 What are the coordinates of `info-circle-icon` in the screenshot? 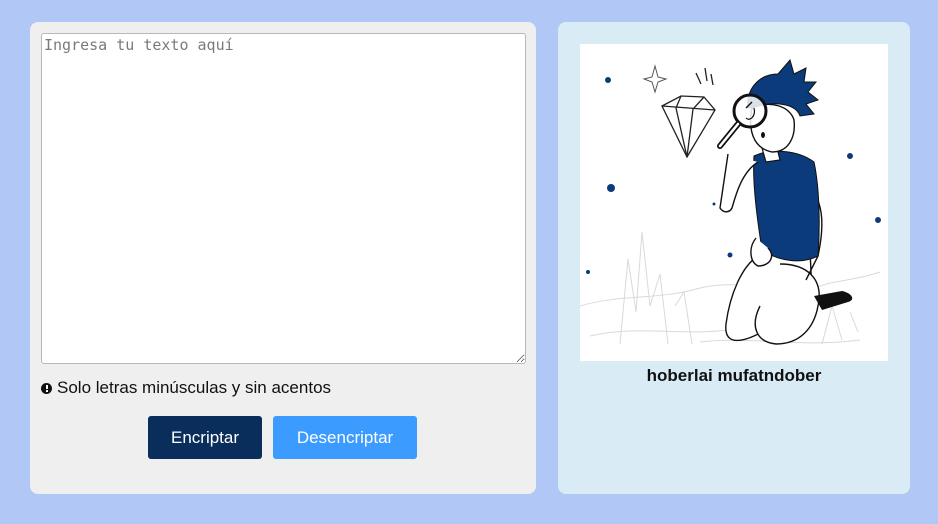 It's located at (46, 388).